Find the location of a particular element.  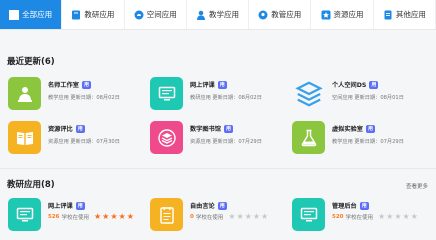

star-icon is located at coordinates (326, 15).